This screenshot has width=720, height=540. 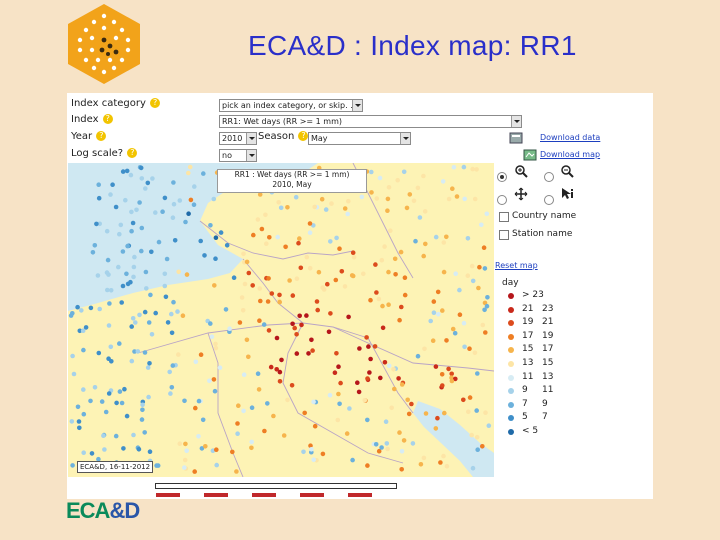 I want to click on station-name-checkbox, so click(x=504, y=235).